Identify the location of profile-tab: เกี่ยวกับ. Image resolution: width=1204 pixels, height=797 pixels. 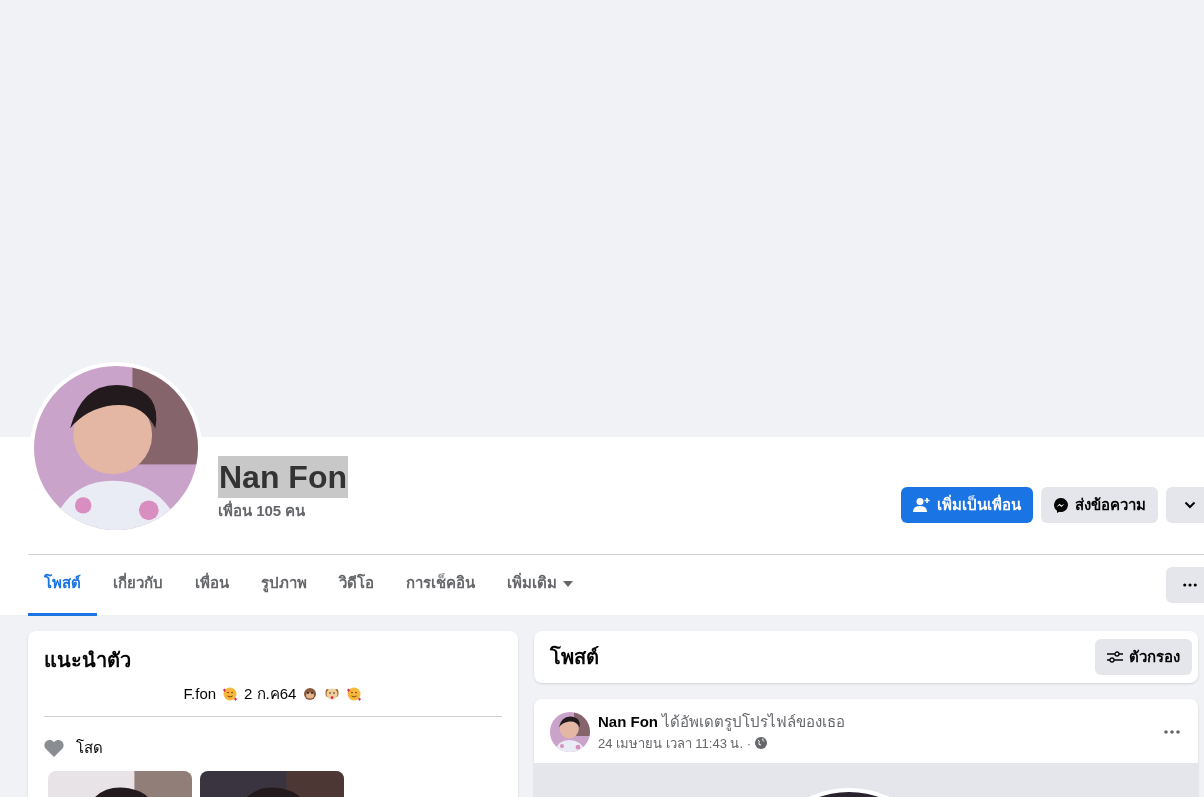
(138, 585).